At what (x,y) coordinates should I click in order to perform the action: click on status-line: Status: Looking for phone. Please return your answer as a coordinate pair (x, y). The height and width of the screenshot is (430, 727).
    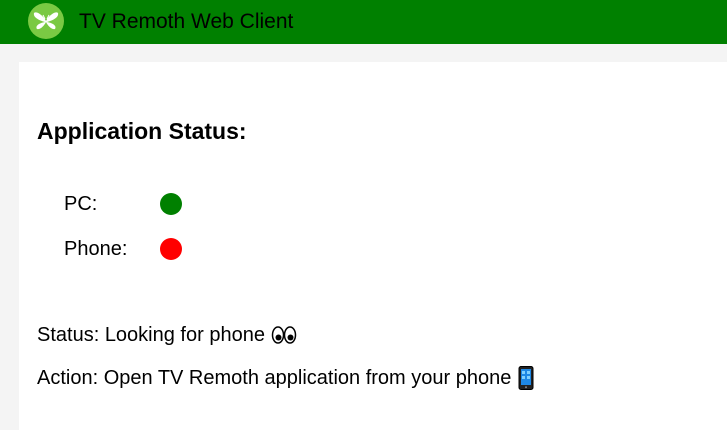
    Looking at the image, I should click on (167, 335).